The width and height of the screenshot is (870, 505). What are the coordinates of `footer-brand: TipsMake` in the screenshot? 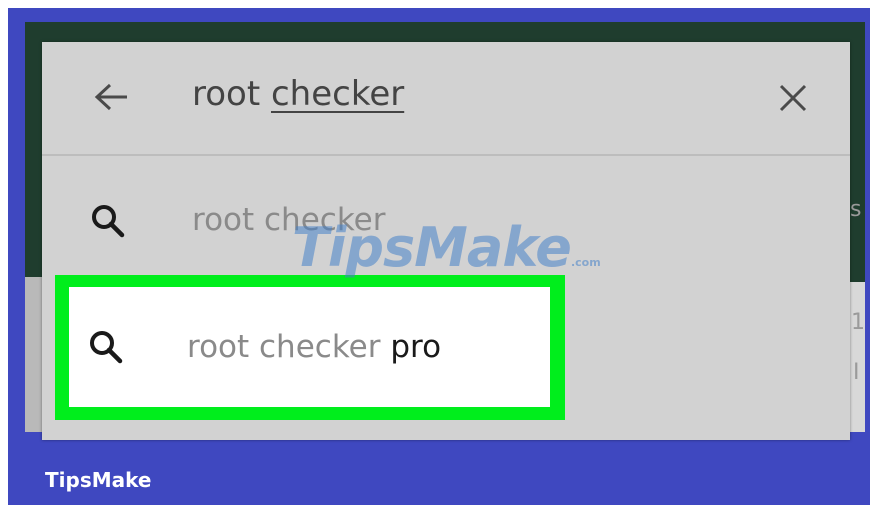 It's located at (98, 480).